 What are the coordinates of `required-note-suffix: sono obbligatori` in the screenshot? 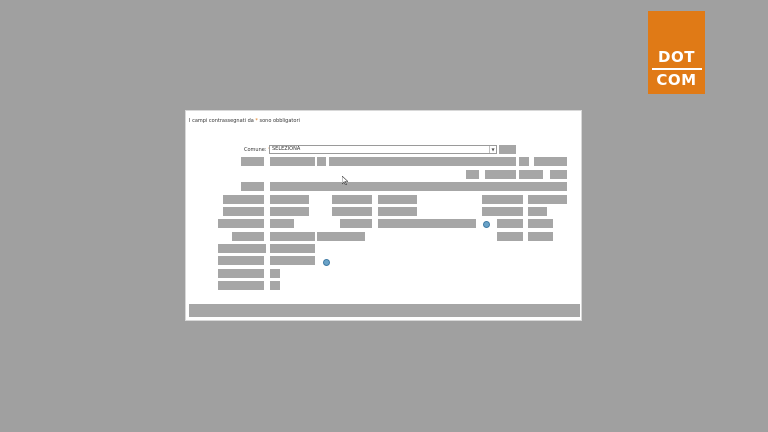 It's located at (279, 121).